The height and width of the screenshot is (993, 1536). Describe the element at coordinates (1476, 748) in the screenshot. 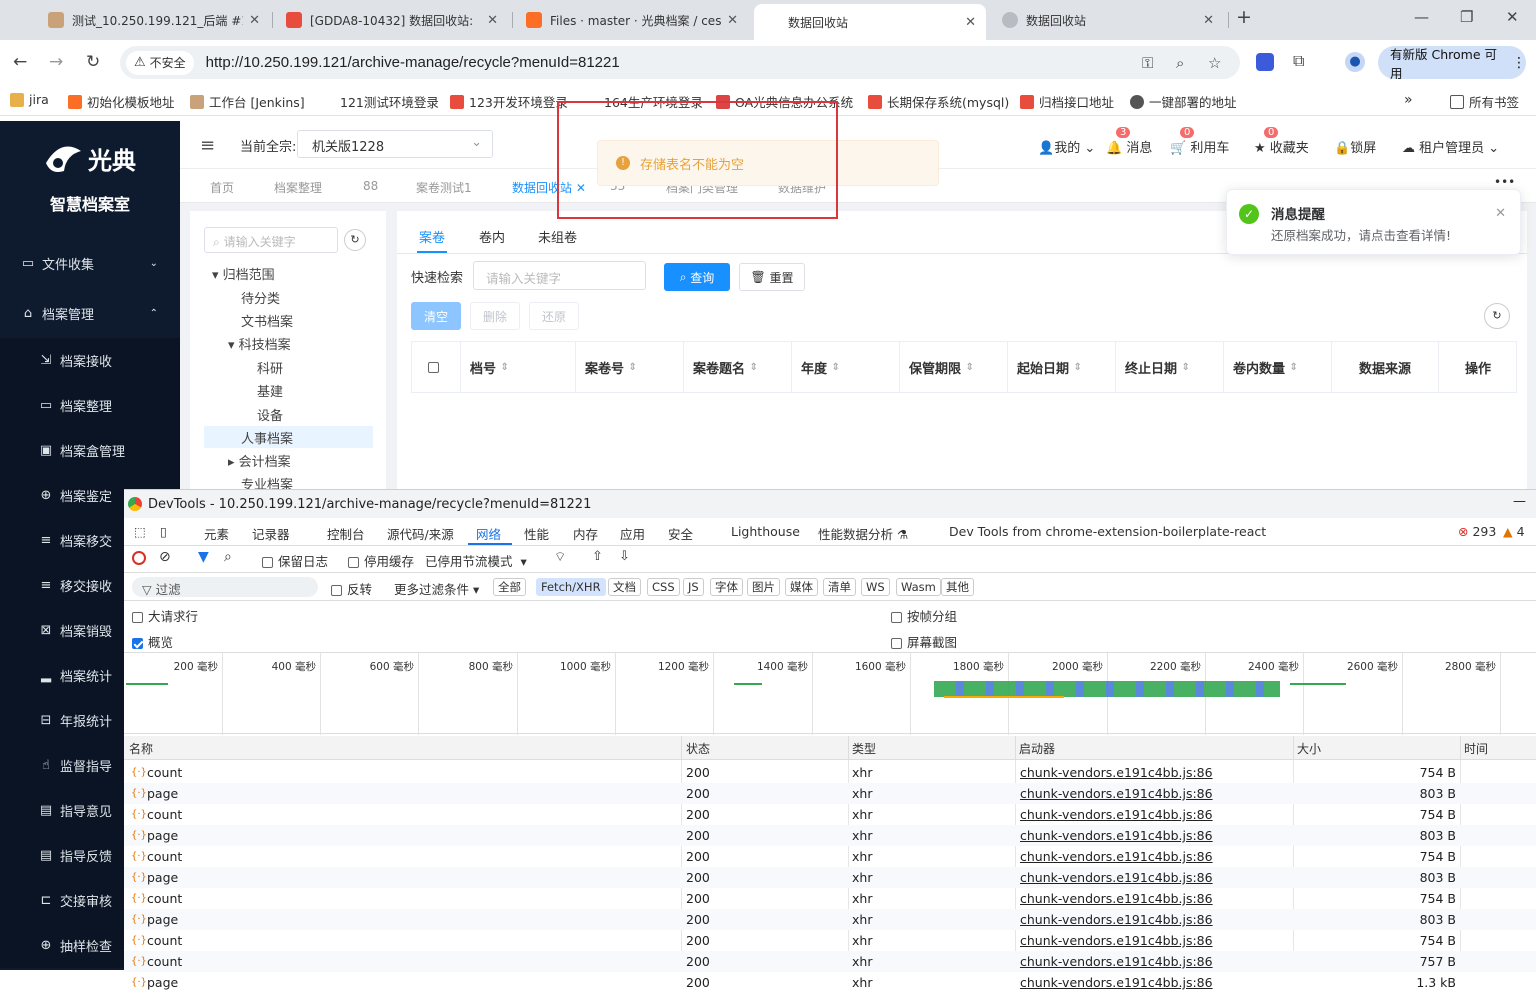

I see `col-time: 时间` at that location.